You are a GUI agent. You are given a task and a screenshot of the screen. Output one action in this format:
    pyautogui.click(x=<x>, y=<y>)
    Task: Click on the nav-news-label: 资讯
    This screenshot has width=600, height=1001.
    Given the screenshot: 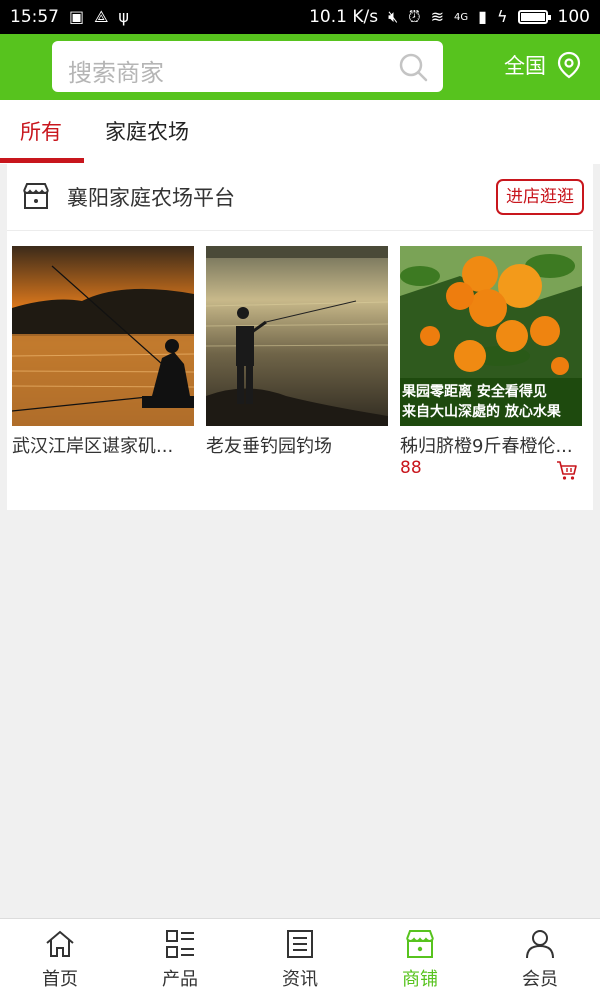 What is the action you would take?
    pyautogui.click(x=300, y=979)
    